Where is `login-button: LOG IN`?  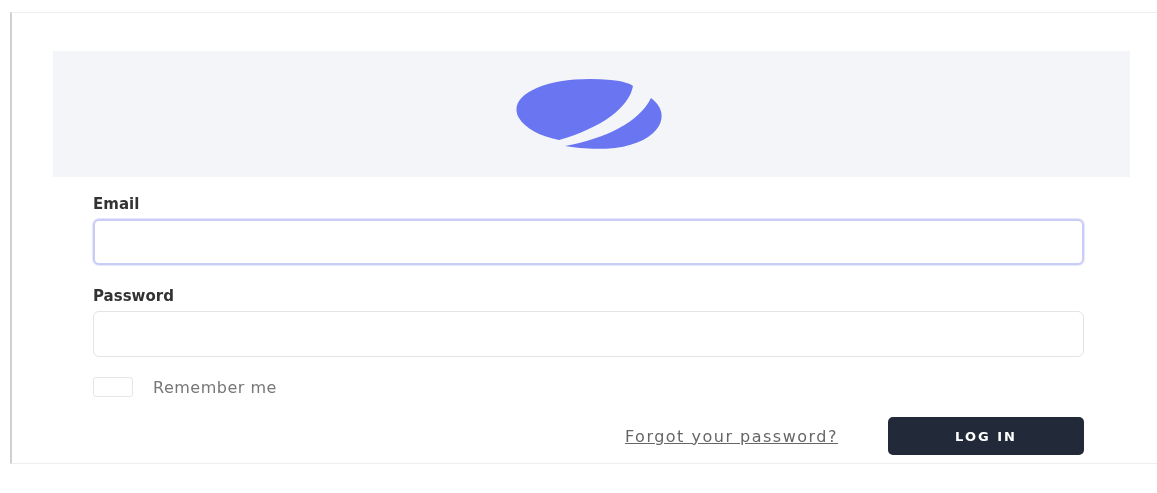 login-button: LOG IN is located at coordinates (986, 436).